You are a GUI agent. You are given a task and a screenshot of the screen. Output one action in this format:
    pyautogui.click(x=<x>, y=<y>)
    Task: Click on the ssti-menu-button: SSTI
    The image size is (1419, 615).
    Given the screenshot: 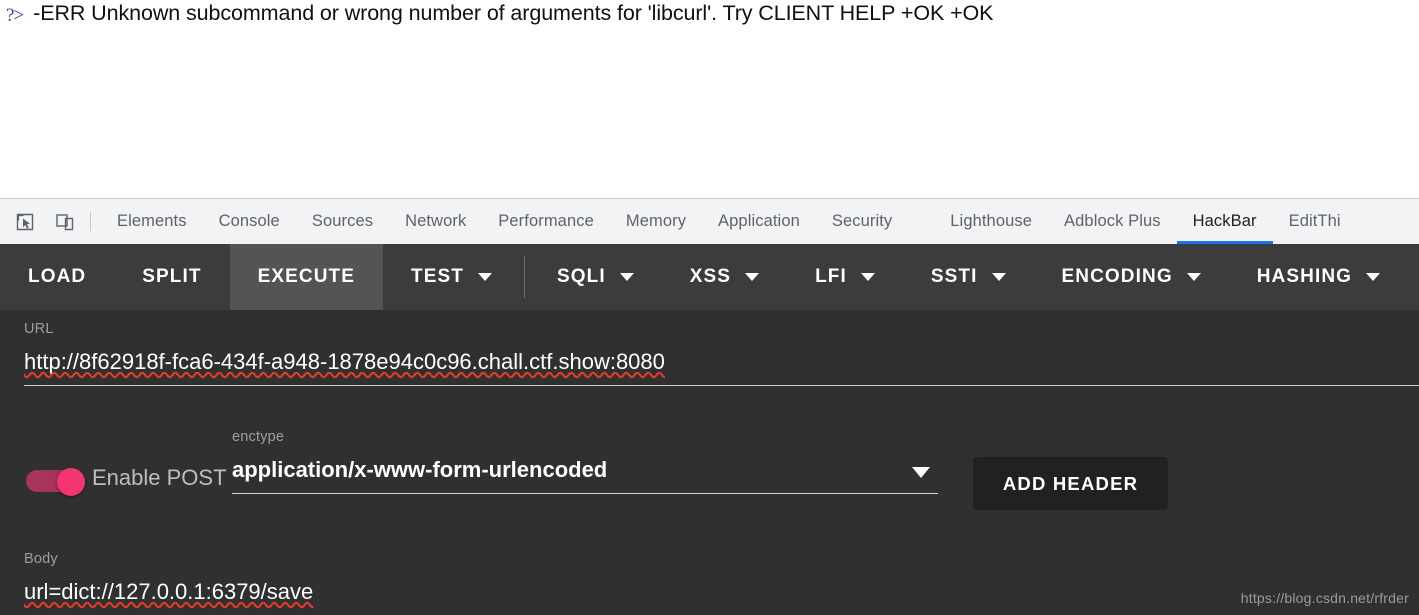 What is the action you would take?
    pyautogui.click(x=968, y=277)
    